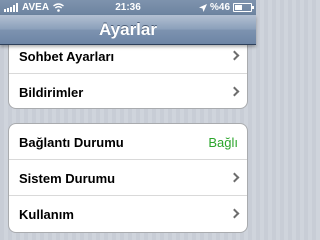 This screenshot has height=240, width=320. I want to click on row-label: Bağlantı Durumu, so click(71, 142).